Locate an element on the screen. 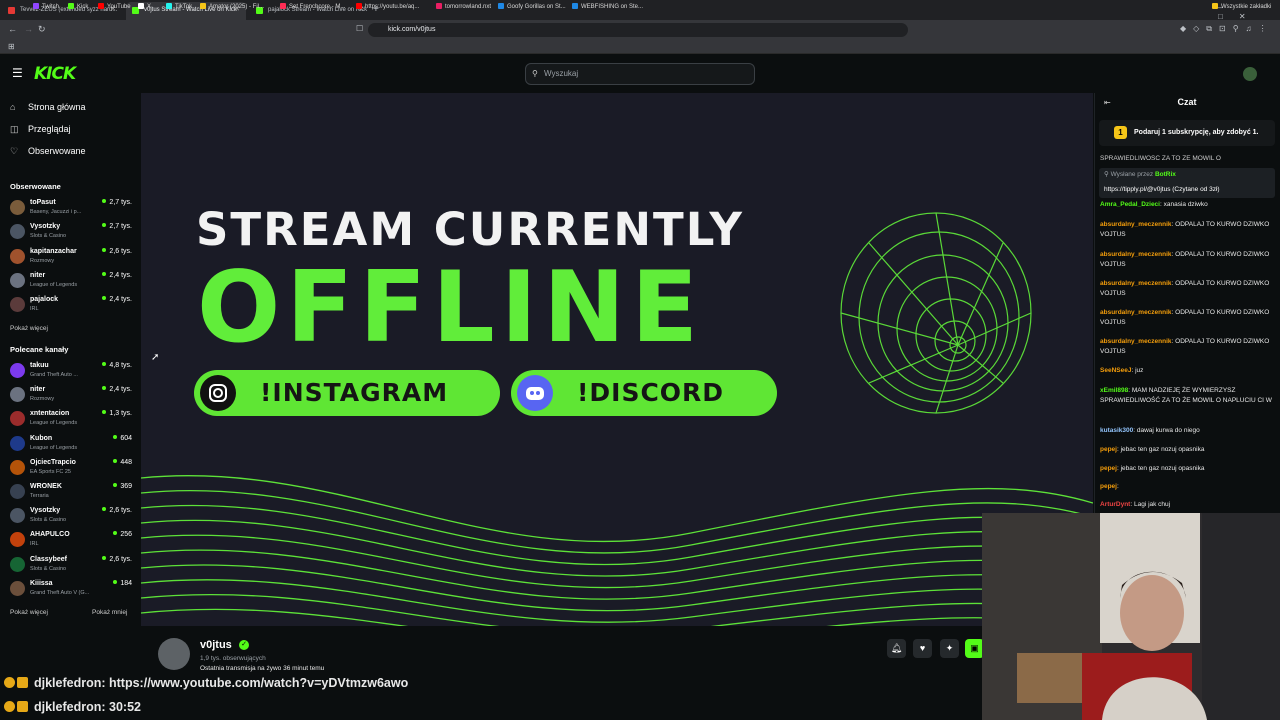 Image resolution: width=1280 pixels, height=720 pixels. channel-name: Classybeef is located at coordinates (48, 559).